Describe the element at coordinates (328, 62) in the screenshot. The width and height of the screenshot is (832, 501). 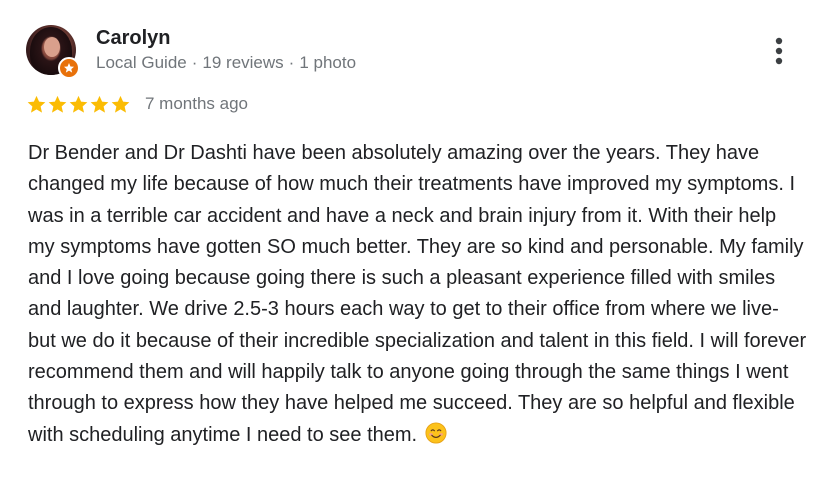
I see `photos-count: 1 photo` at that location.